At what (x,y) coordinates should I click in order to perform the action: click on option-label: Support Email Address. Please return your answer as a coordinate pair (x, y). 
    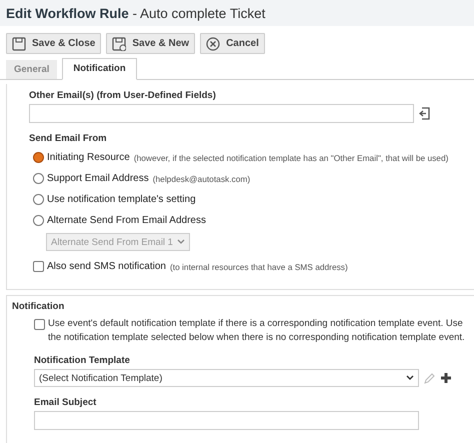
    Looking at the image, I should click on (98, 178).